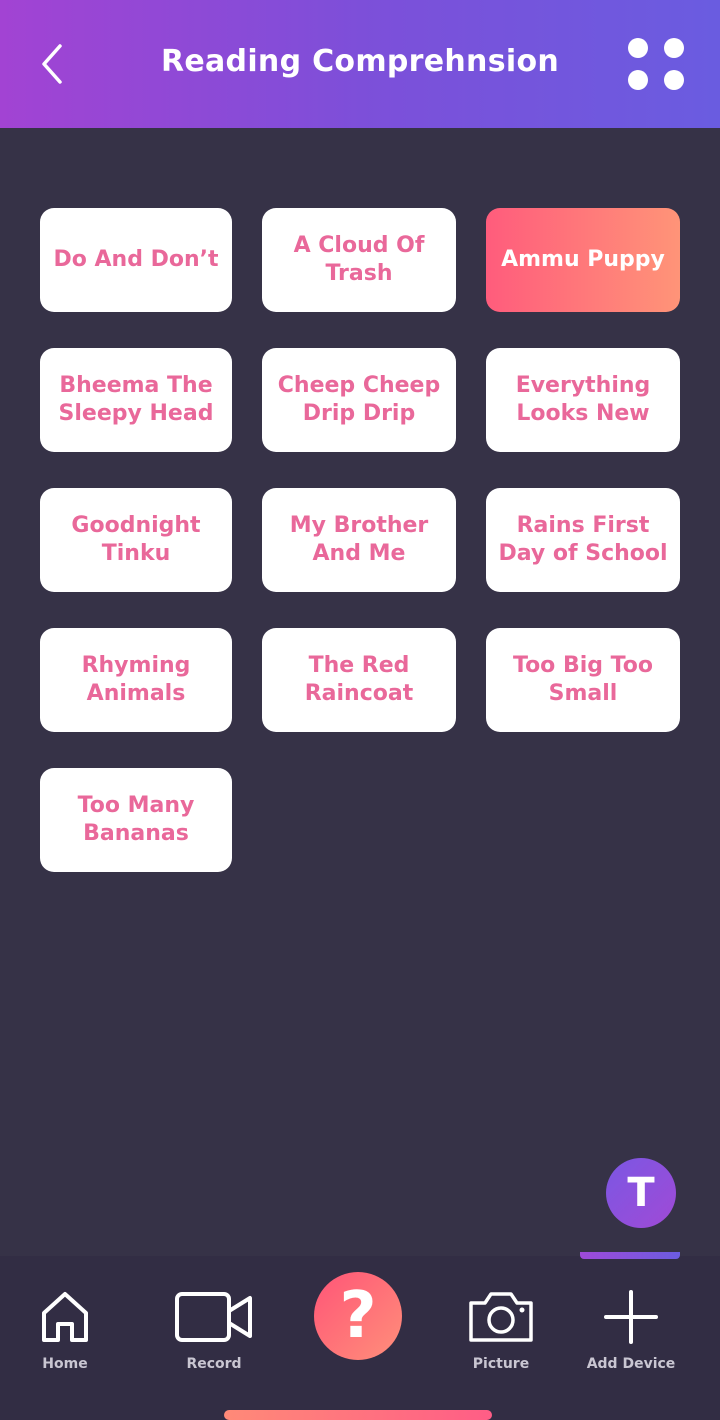 The height and width of the screenshot is (1420, 720). I want to click on nav-record: Record, so click(214, 1331).